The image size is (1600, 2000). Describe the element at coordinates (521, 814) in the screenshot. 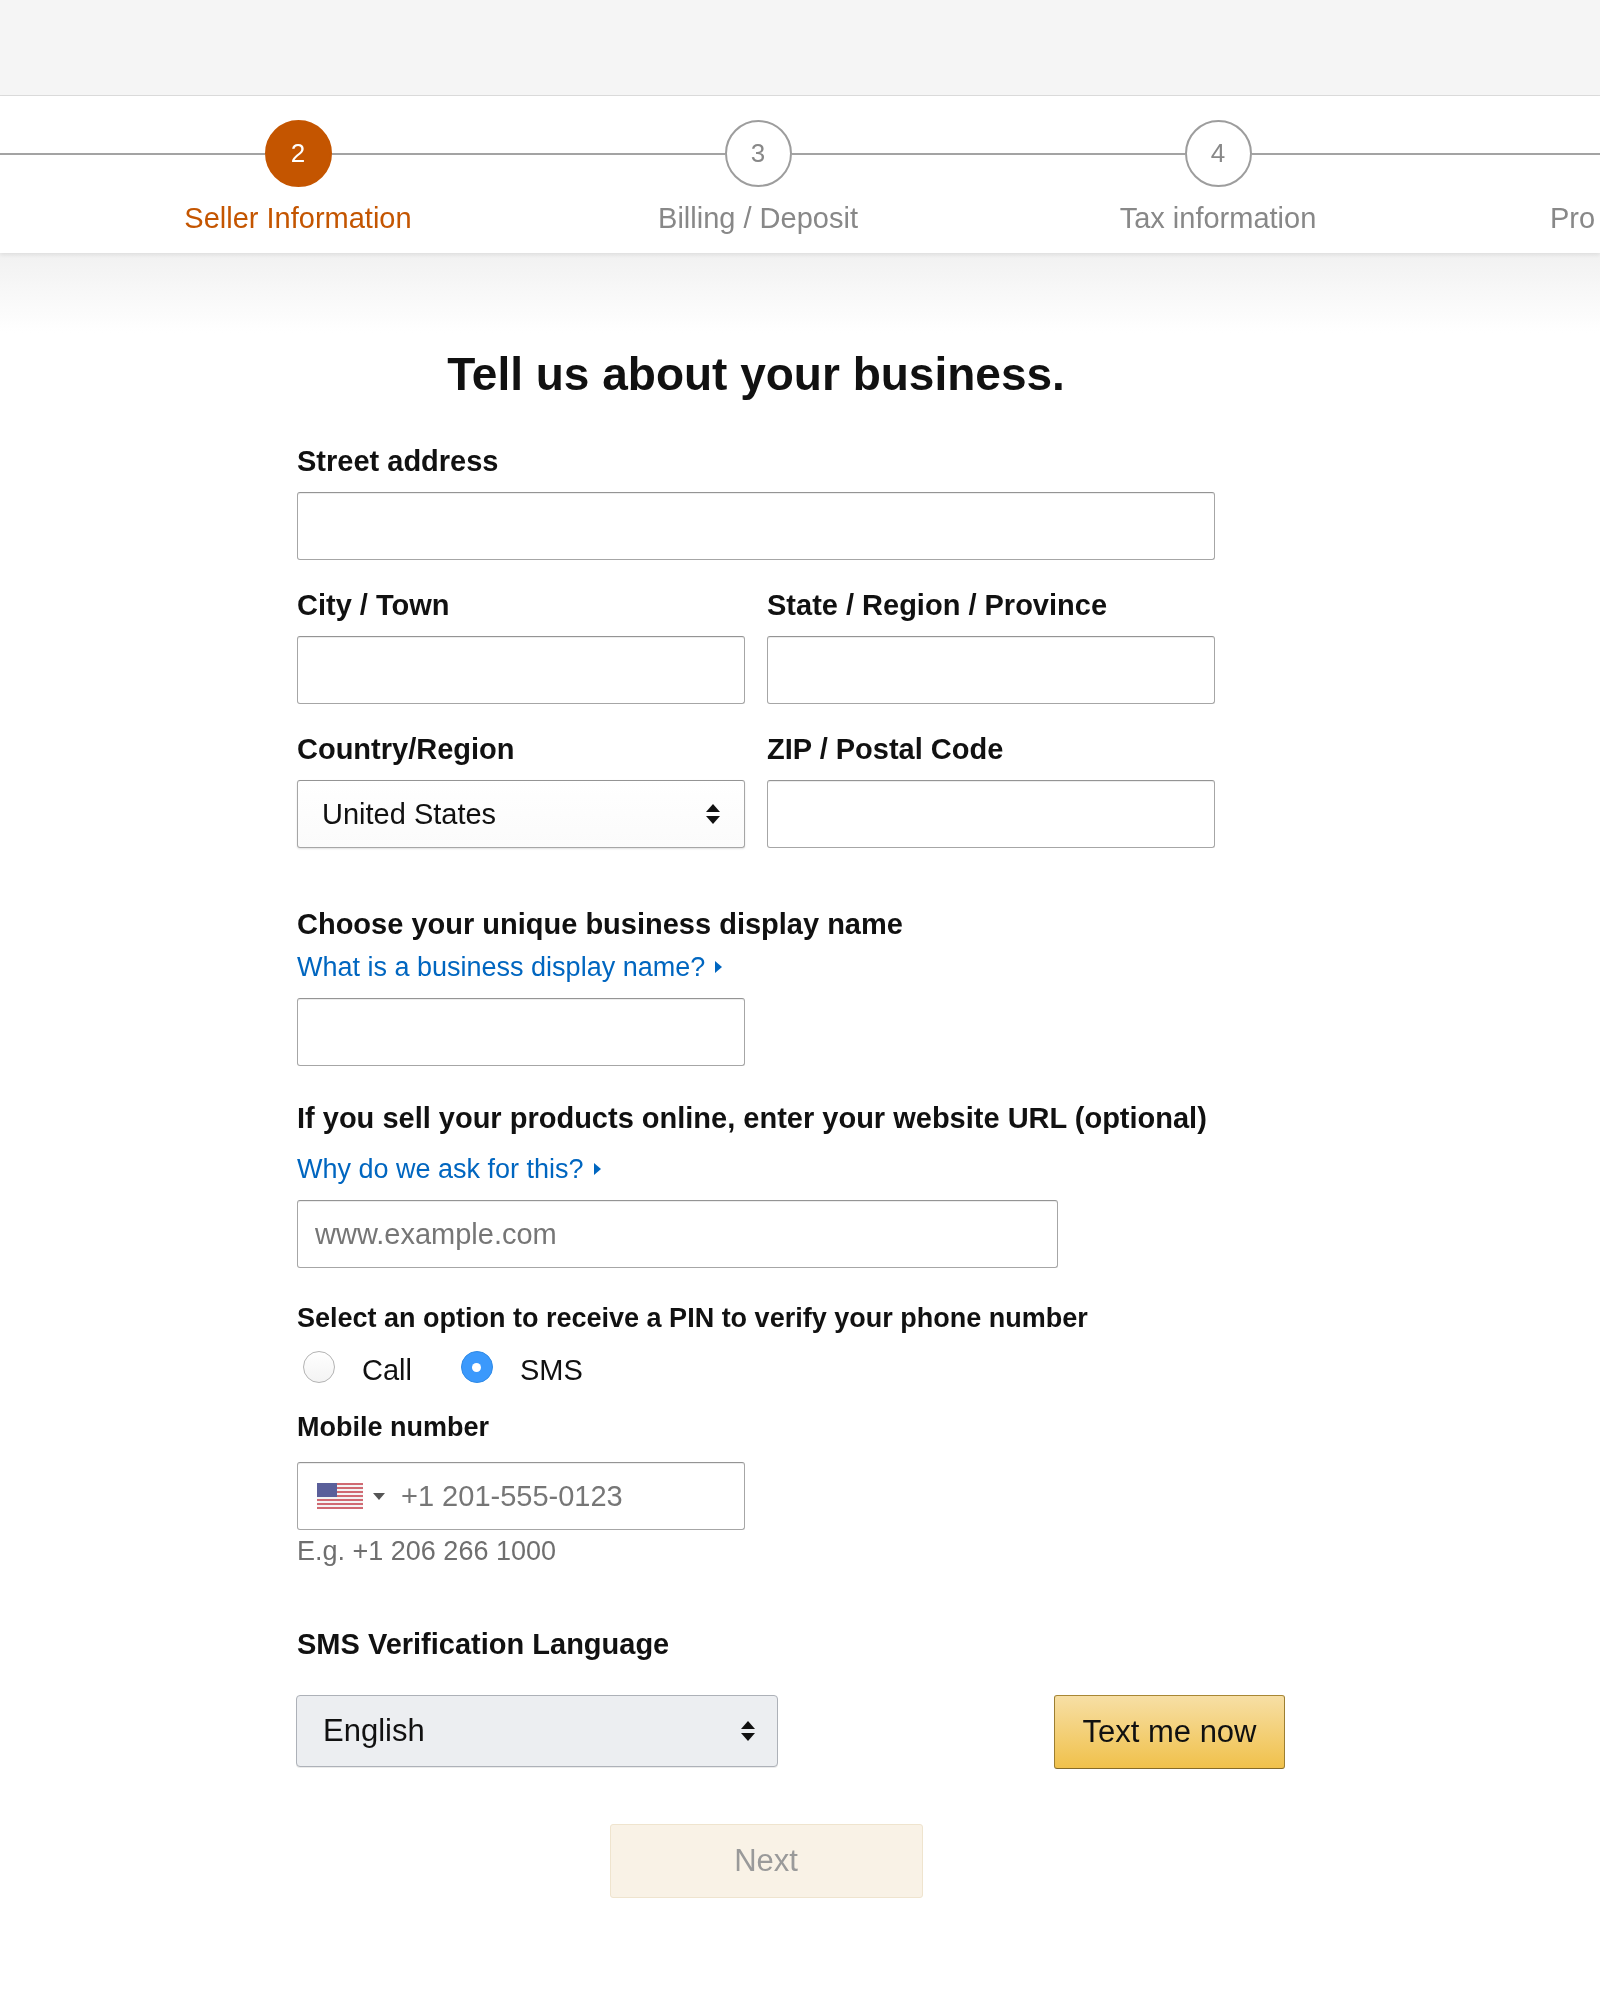

I see `dropdown-select: United States` at that location.